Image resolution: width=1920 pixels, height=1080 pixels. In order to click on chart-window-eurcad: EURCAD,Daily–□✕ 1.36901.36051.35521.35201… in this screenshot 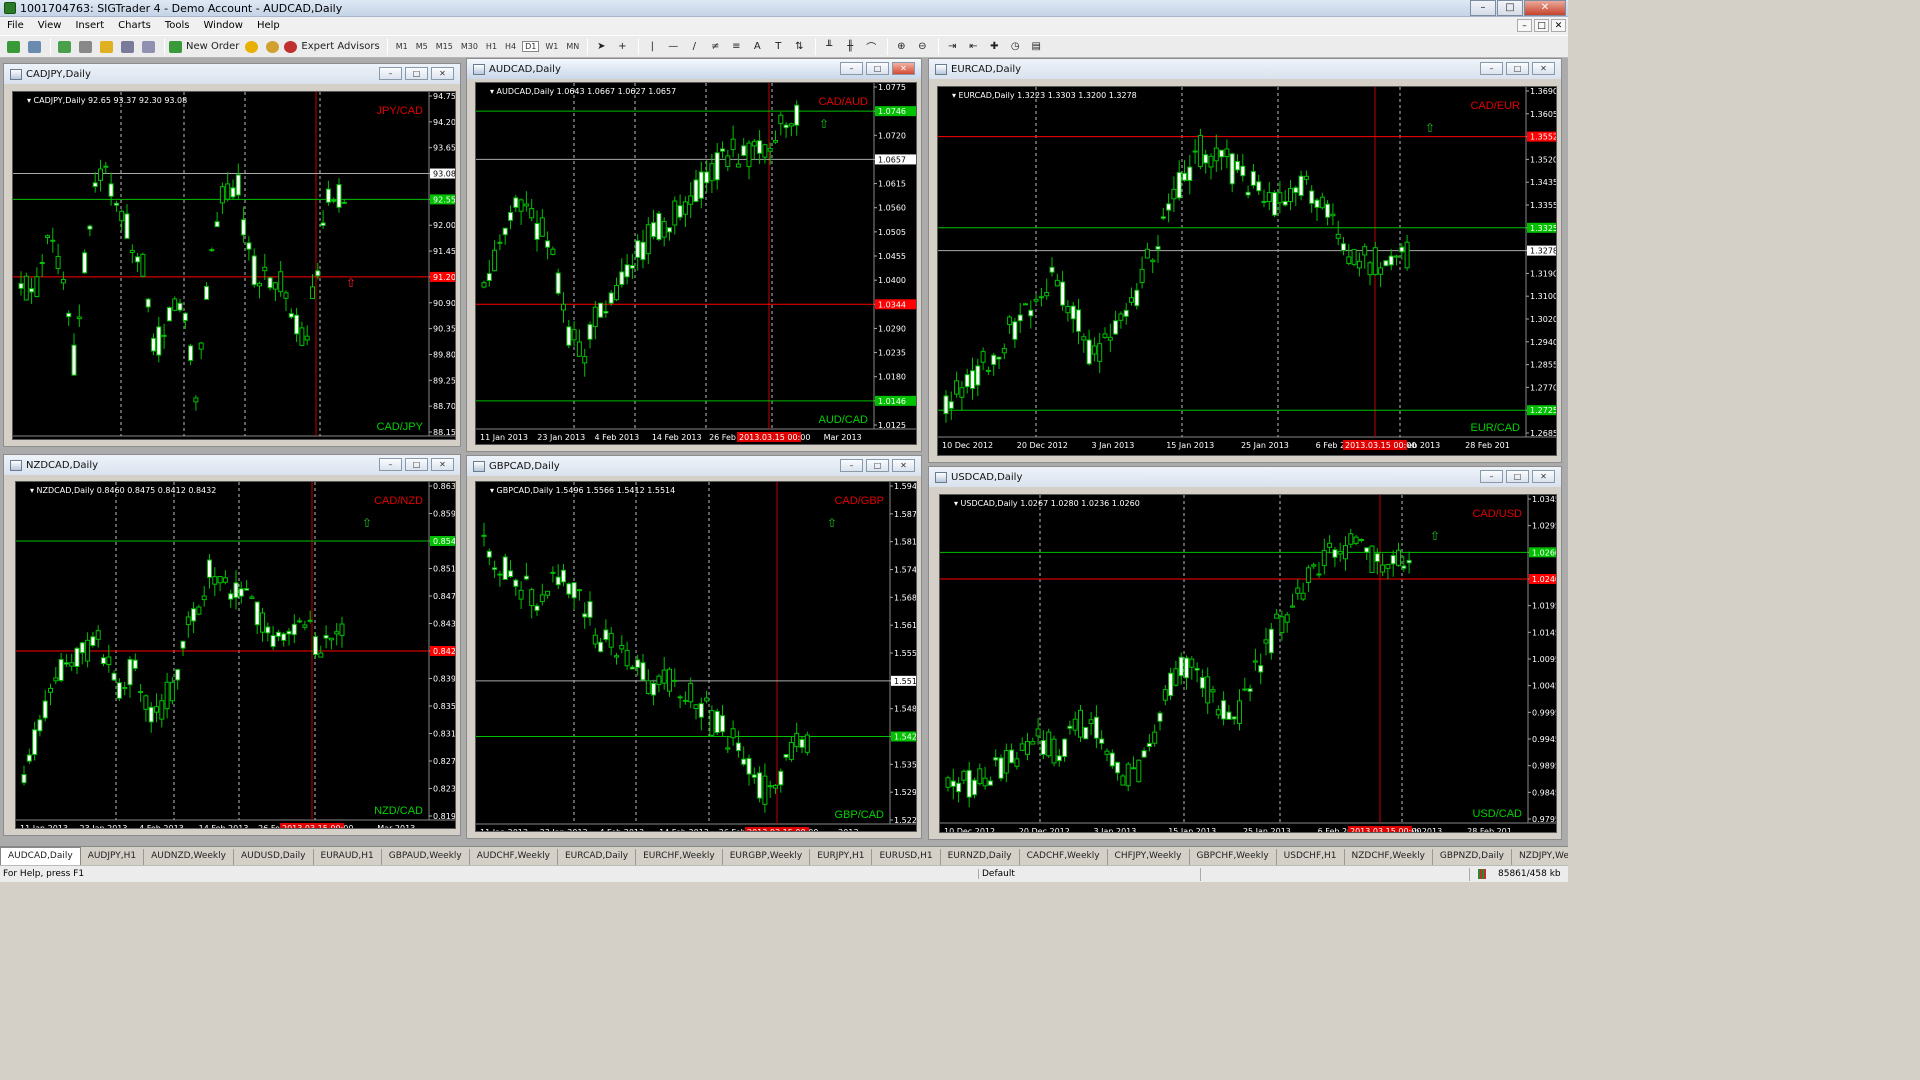, I will do `click(1245, 260)`.